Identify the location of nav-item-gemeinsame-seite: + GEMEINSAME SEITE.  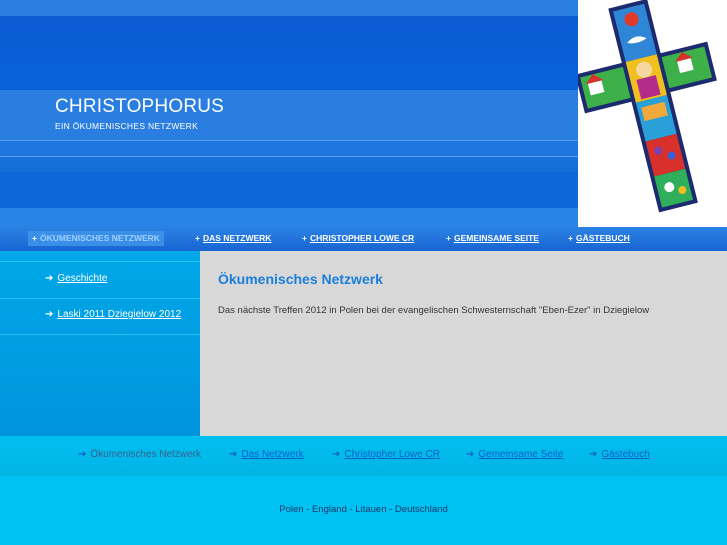
(492, 238).